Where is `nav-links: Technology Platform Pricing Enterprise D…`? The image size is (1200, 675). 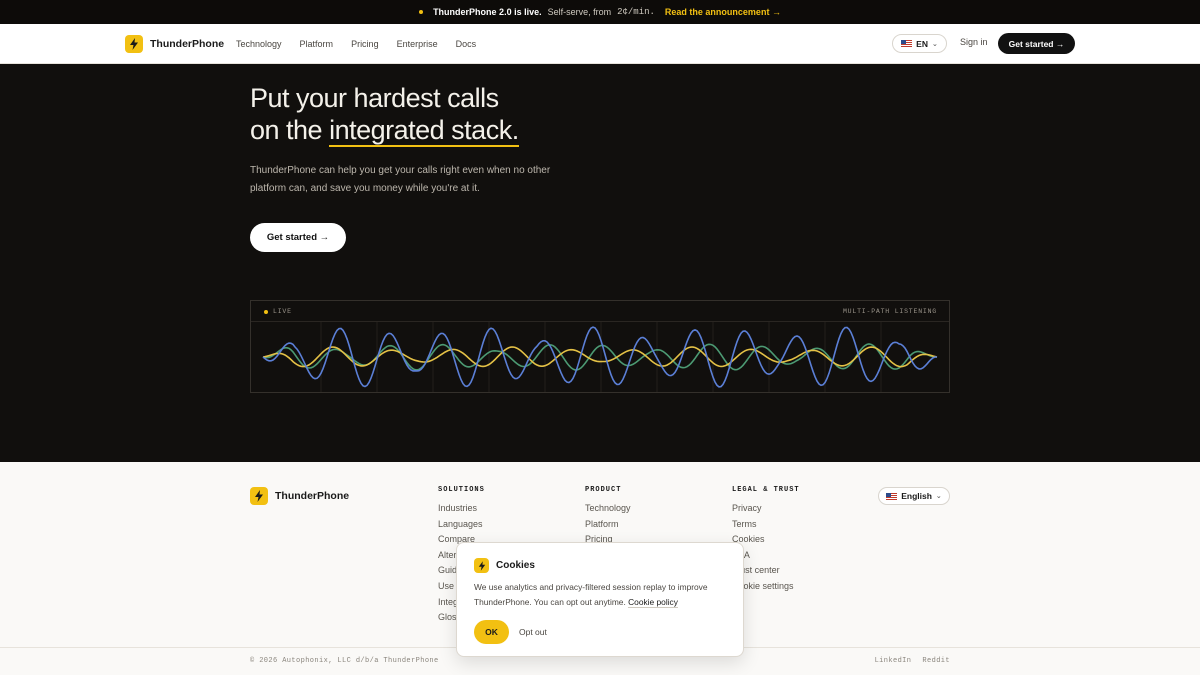 nav-links: Technology Platform Pricing Enterprise D… is located at coordinates (356, 44).